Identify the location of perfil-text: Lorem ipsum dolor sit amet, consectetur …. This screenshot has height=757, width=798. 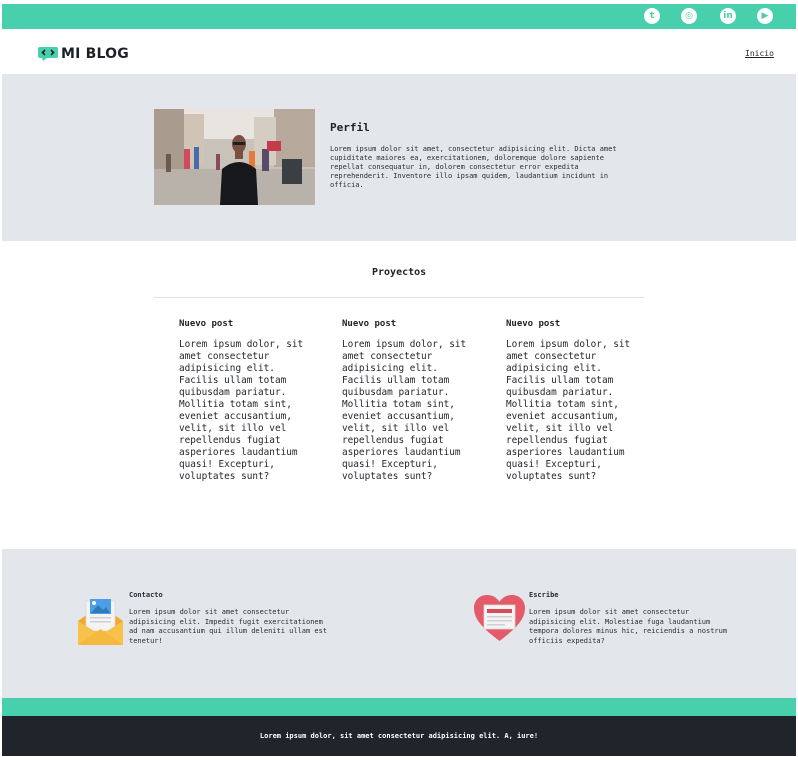
(473, 167).